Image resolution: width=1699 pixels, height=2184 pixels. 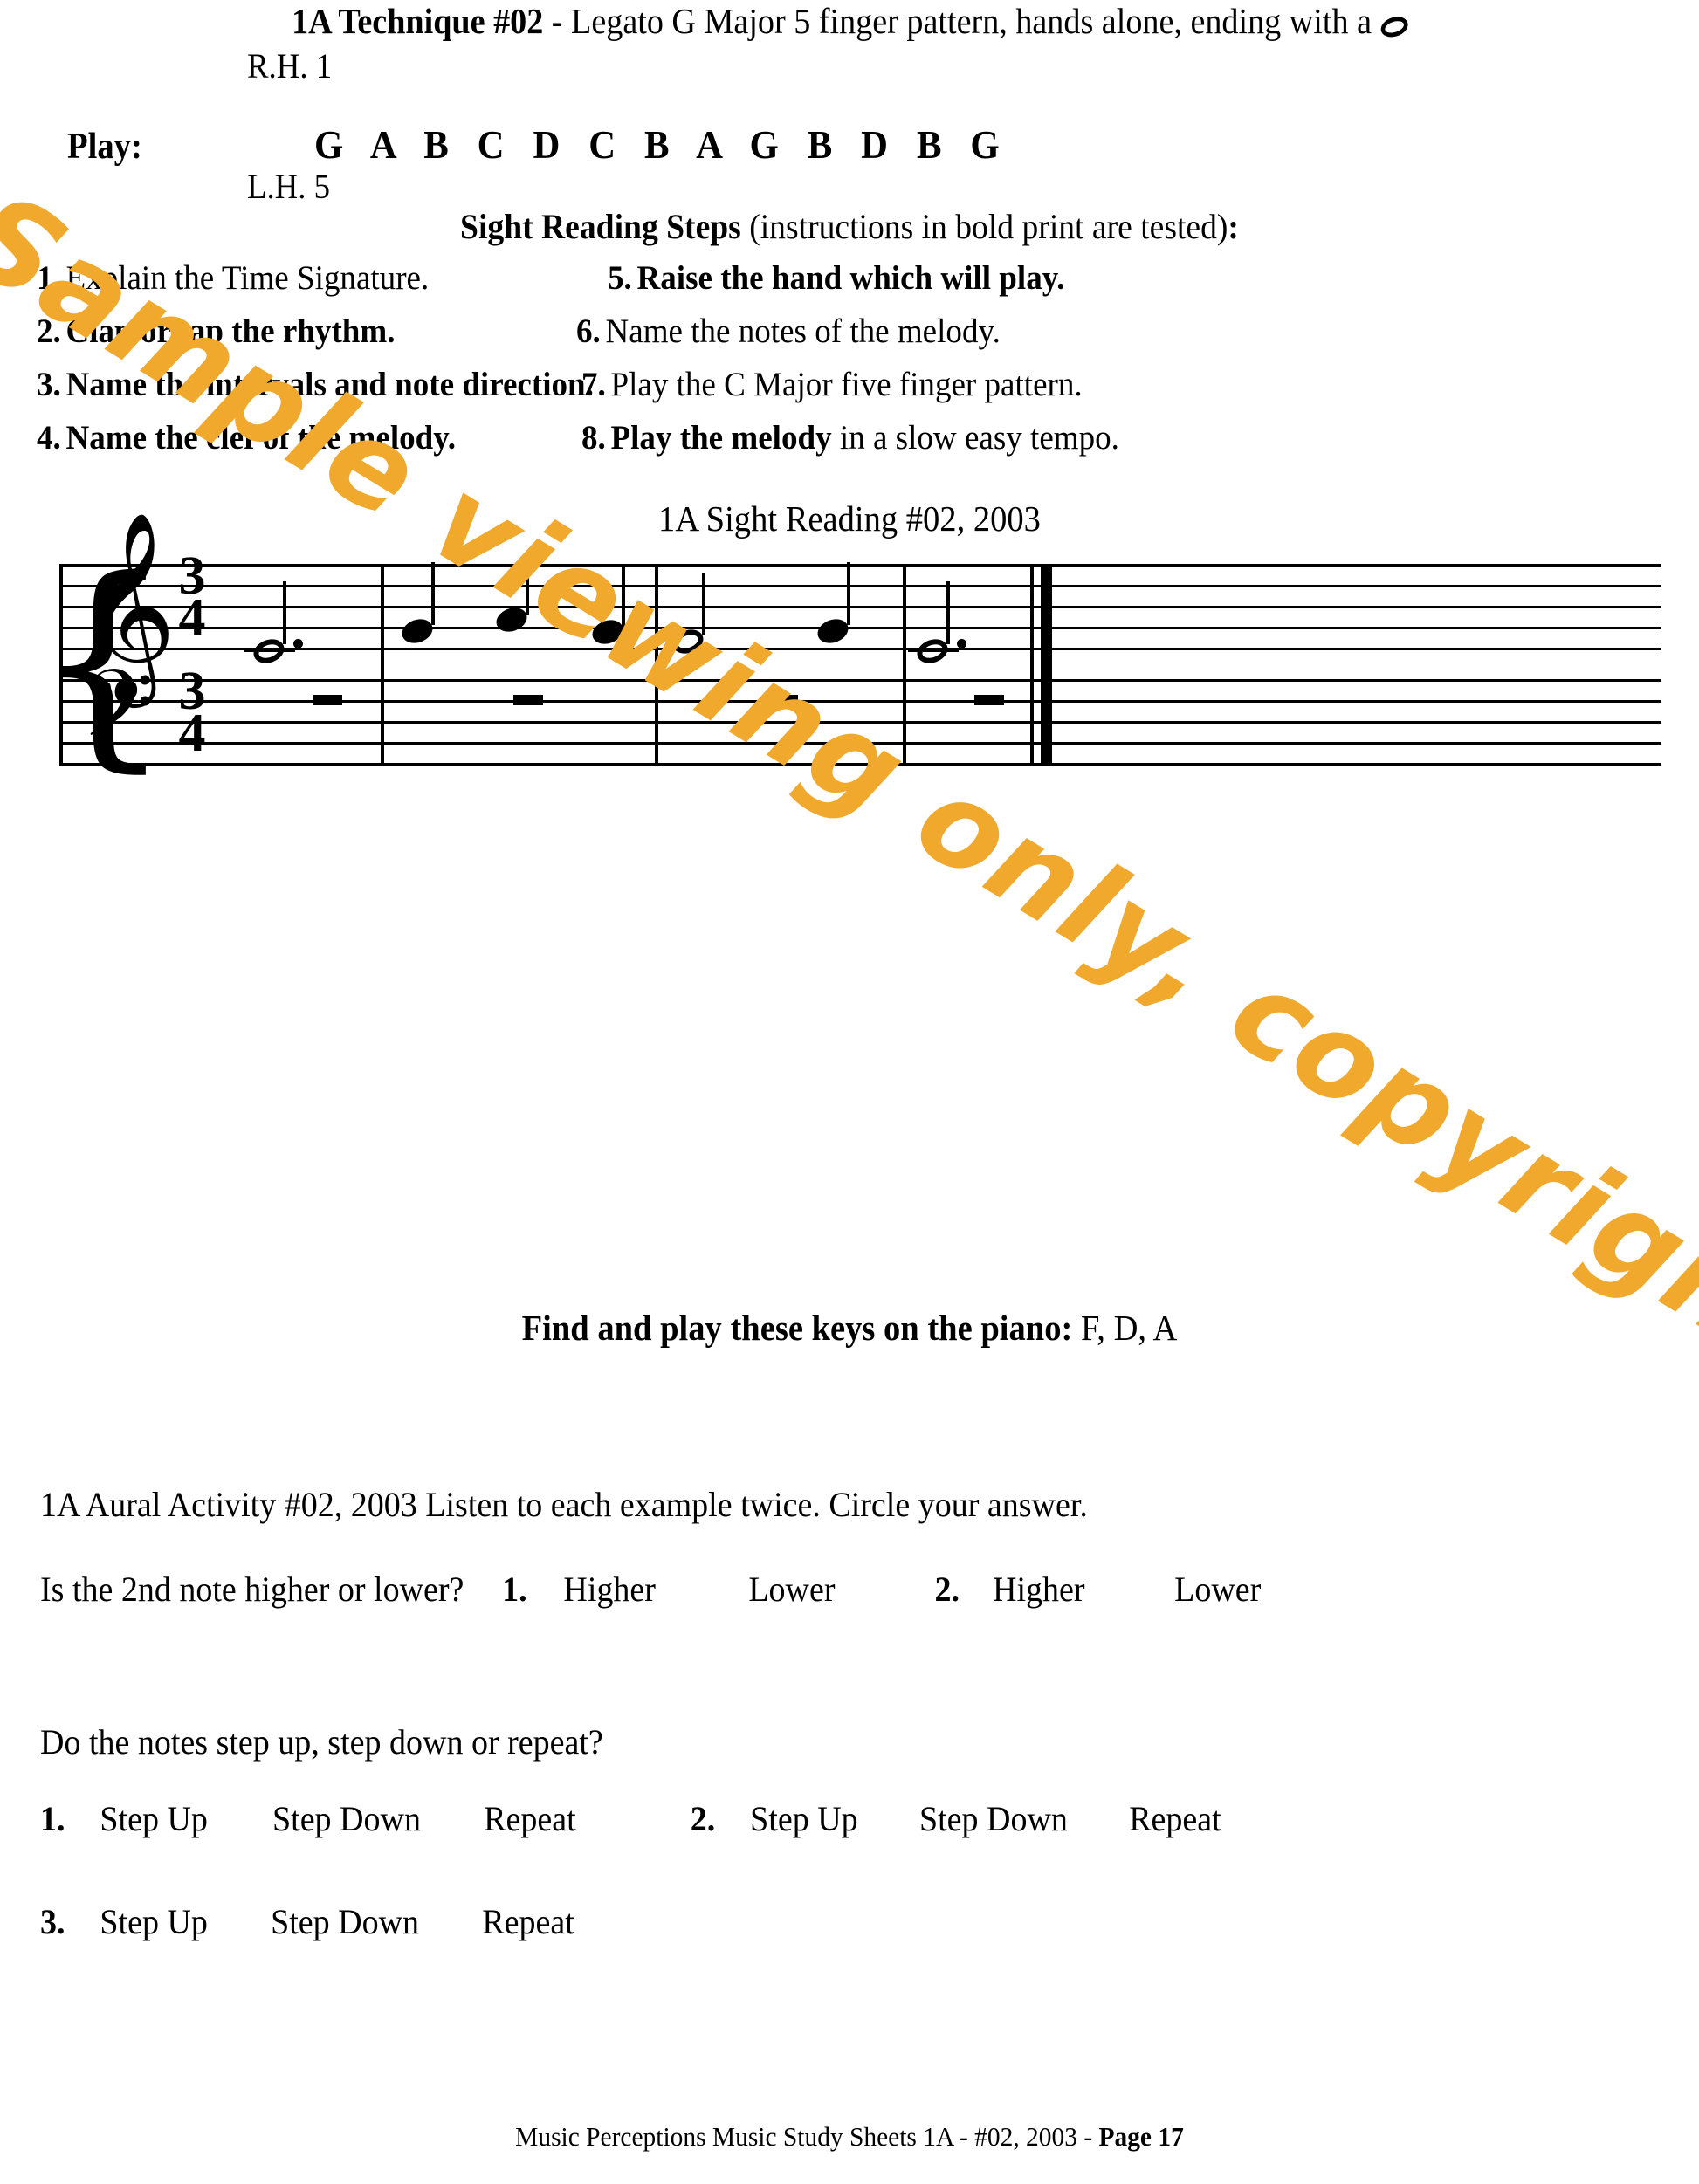 What do you see at coordinates (804, 1818) in the screenshot?
I see `aural-q2-item2-option-step-up: Step Up` at bounding box center [804, 1818].